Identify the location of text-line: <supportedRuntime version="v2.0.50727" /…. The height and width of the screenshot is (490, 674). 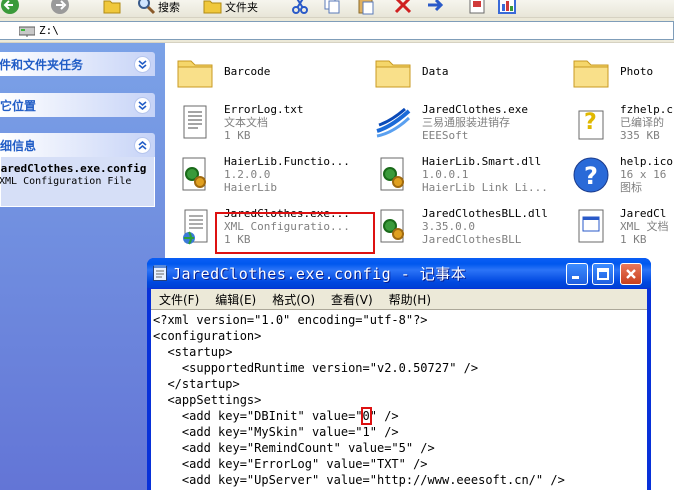
(316, 368).